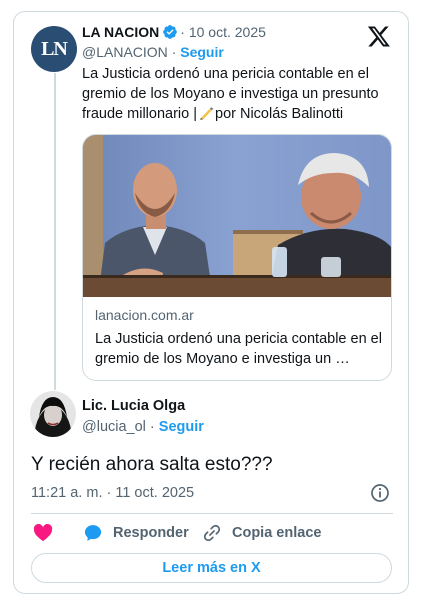 Image resolution: width=423 pixels, height=600 pixels. I want to click on copy-link-button: Copia enlace, so click(261, 533).